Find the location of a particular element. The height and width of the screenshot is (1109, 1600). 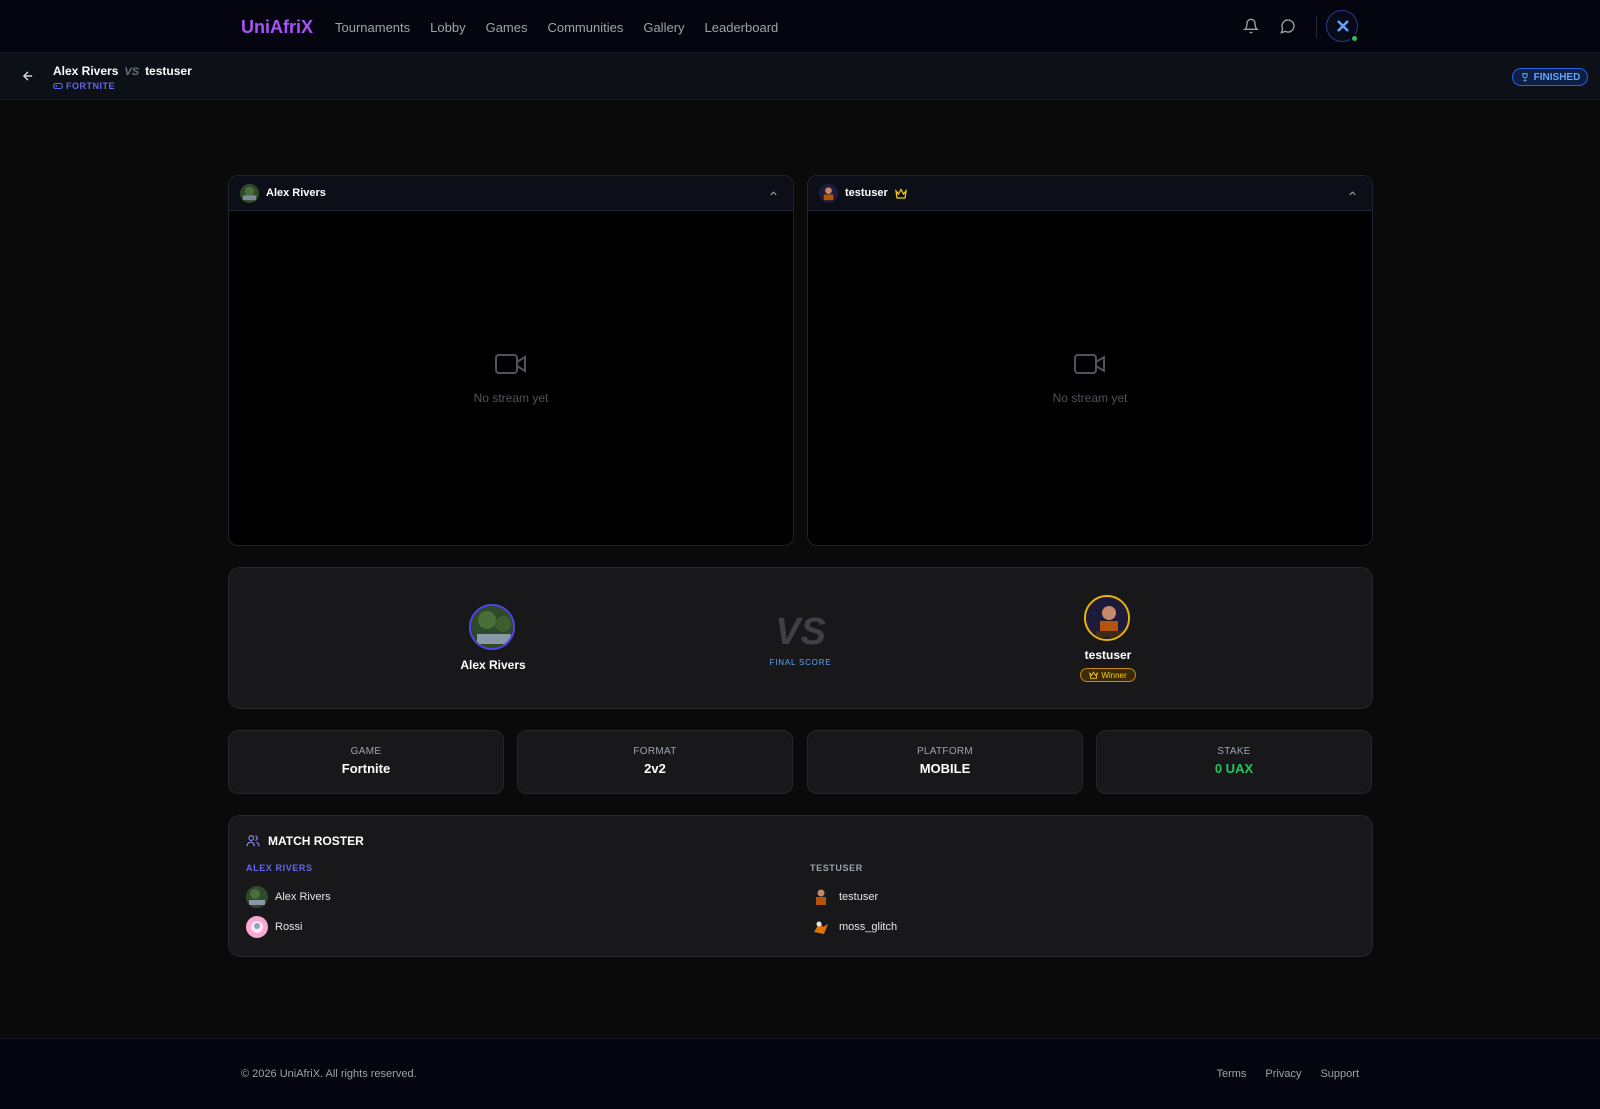

info-value: 0 UAX is located at coordinates (1234, 768).